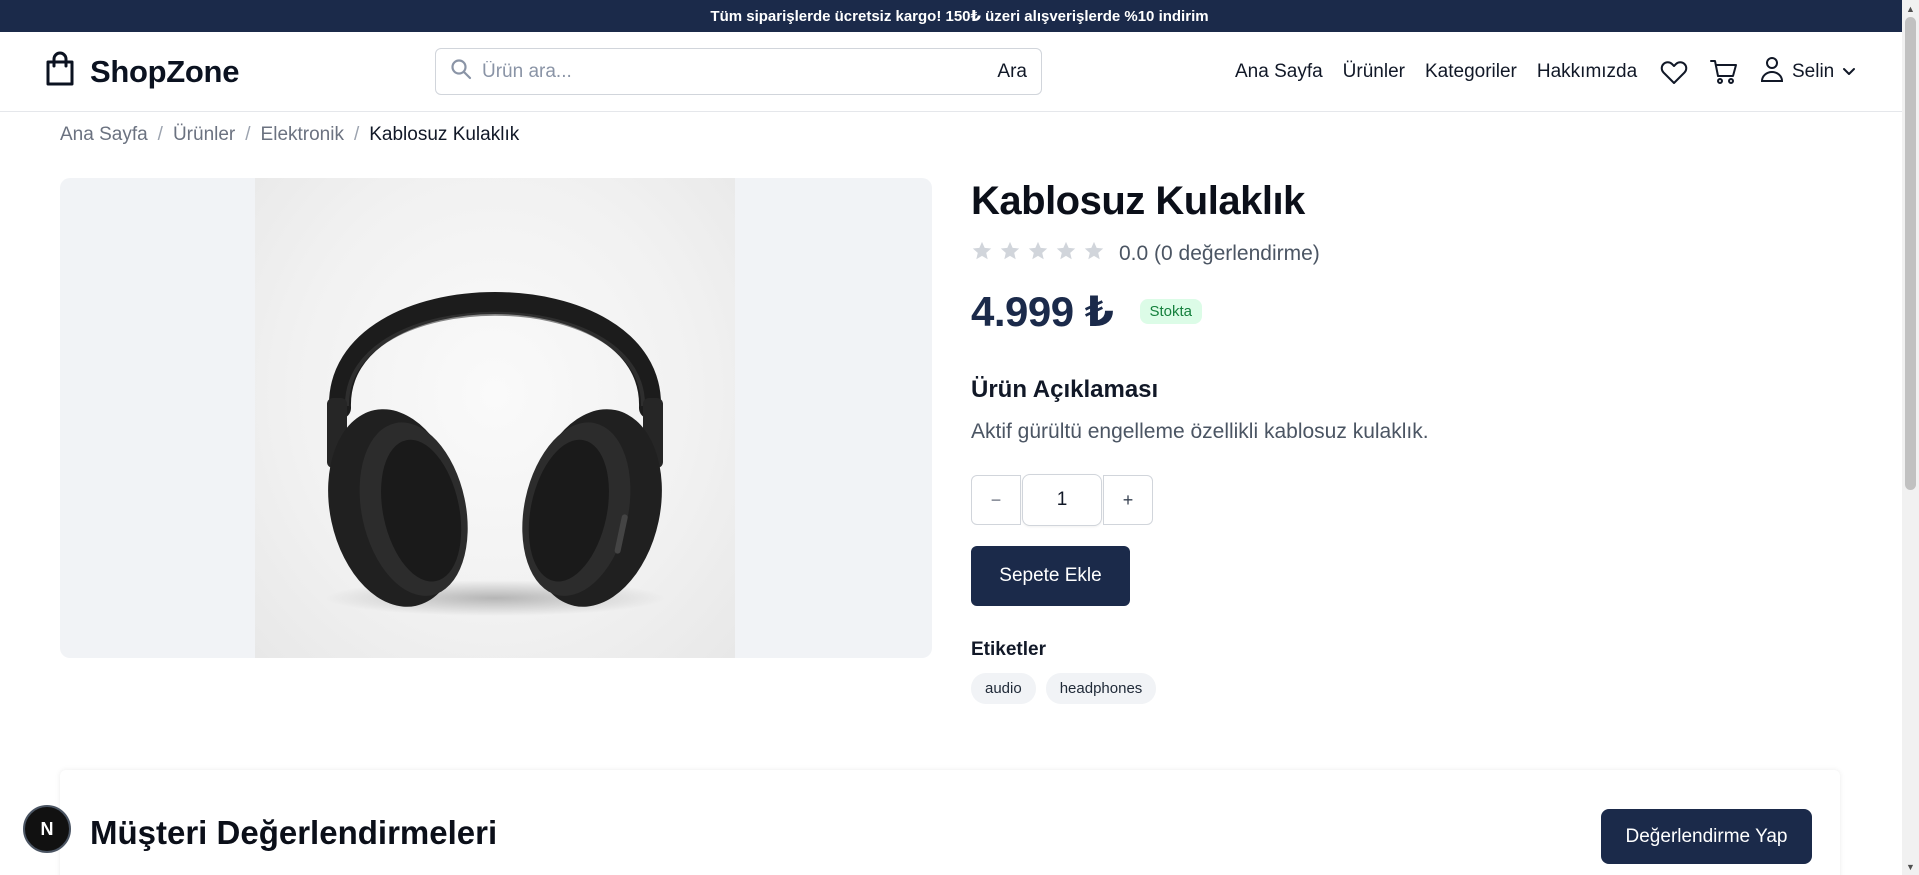 The image size is (1919, 875). I want to click on product-title: Kablosuz Kulaklık, so click(1138, 201).